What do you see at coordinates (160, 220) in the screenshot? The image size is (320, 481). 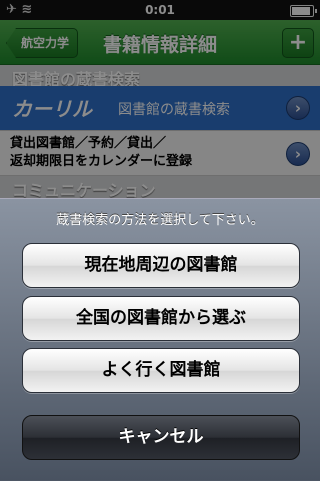 I see `action-sheet-title: 蔵書検索の方法を選択して下さい。` at bounding box center [160, 220].